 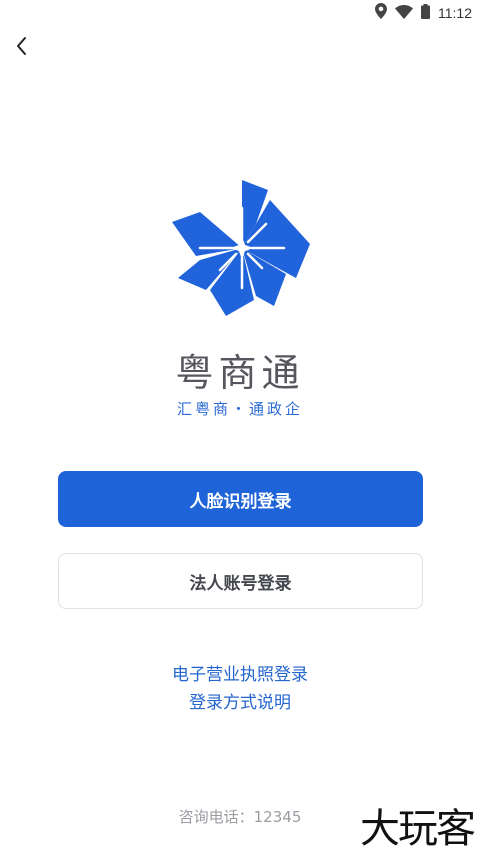 I want to click on chevron-left-icon, so click(x=22, y=48).